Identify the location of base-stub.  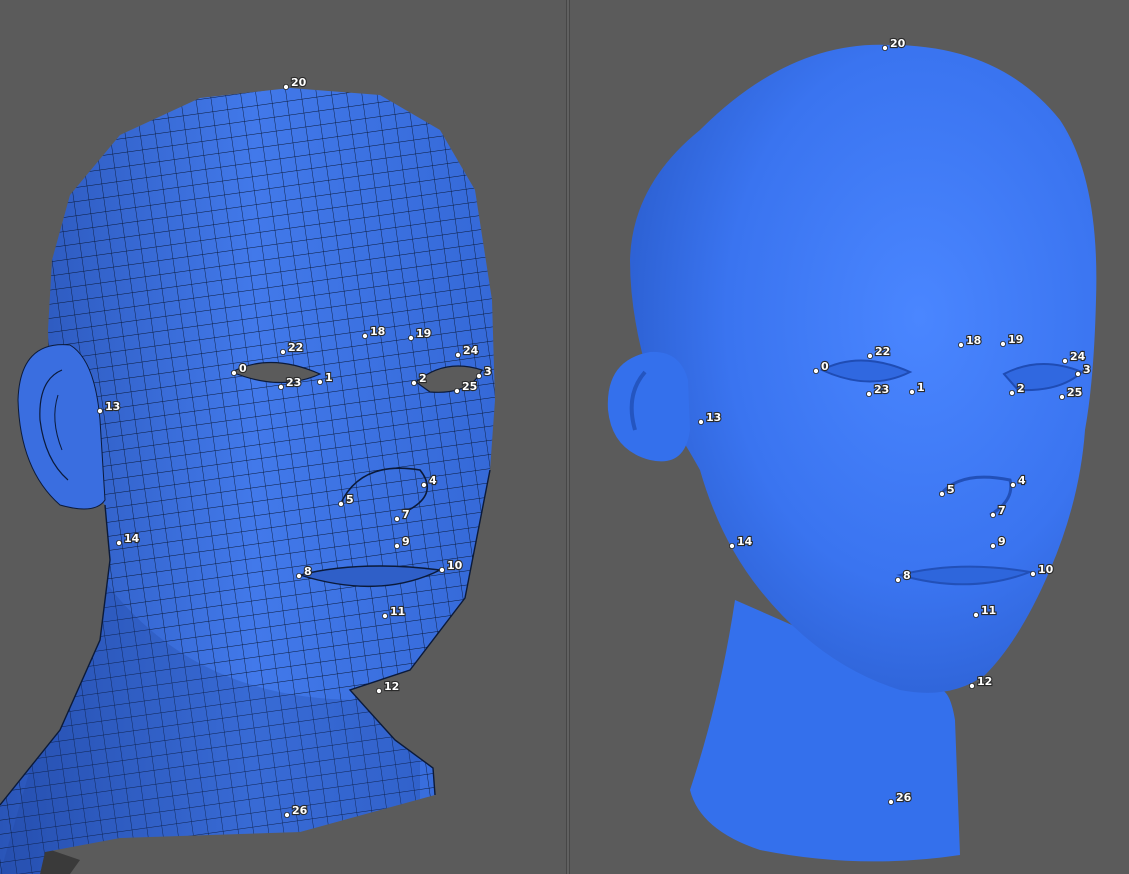
(60, 861).